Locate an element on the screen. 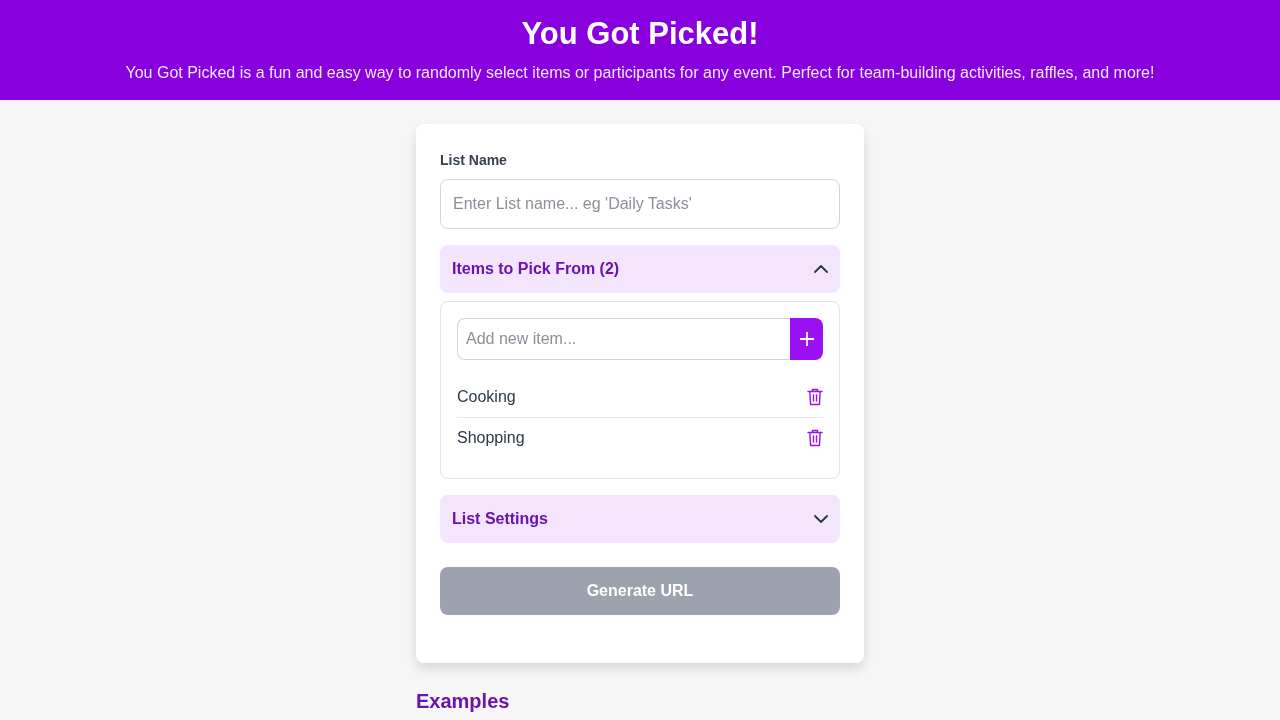  chevron-up-icon is located at coordinates (821, 269).